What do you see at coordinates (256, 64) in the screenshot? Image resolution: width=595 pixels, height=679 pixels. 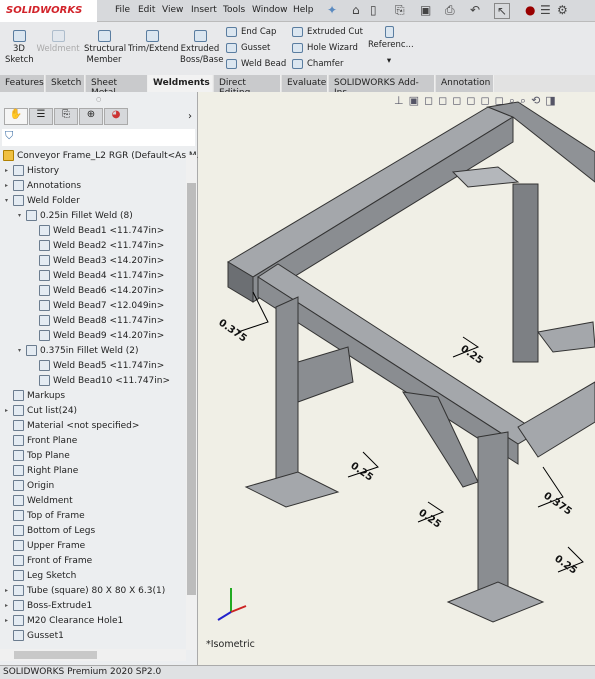 I see `weld-bead-button: Weld Bead` at bounding box center [256, 64].